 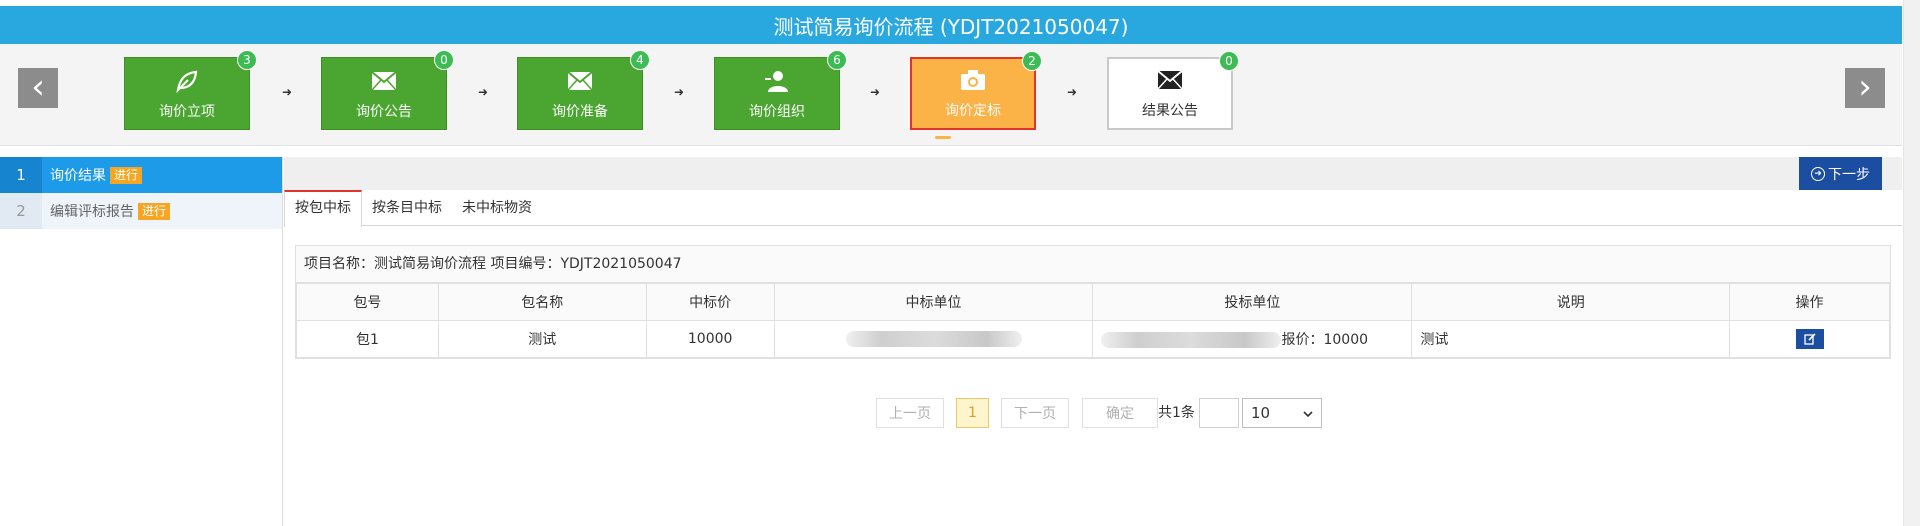 I want to click on bid-quote: 报价：10000, so click(x=1325, y=340).